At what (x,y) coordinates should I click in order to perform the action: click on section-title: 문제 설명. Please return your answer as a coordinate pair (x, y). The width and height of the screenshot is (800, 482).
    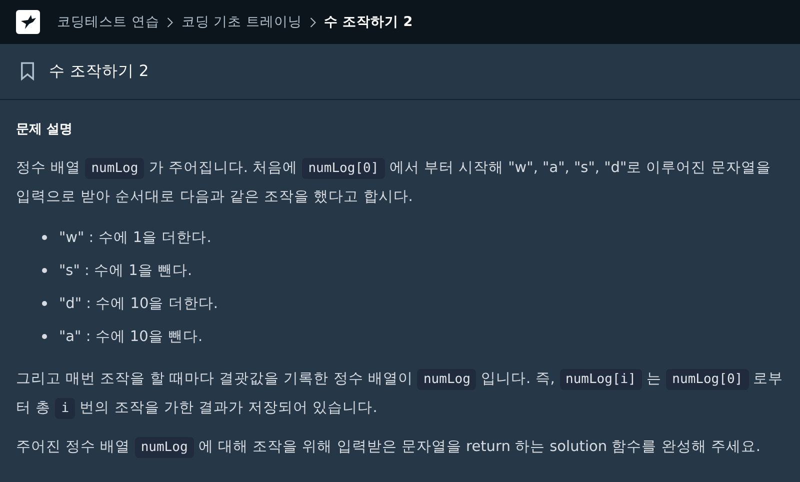
    Looking at the image, I should click on (45, 129).